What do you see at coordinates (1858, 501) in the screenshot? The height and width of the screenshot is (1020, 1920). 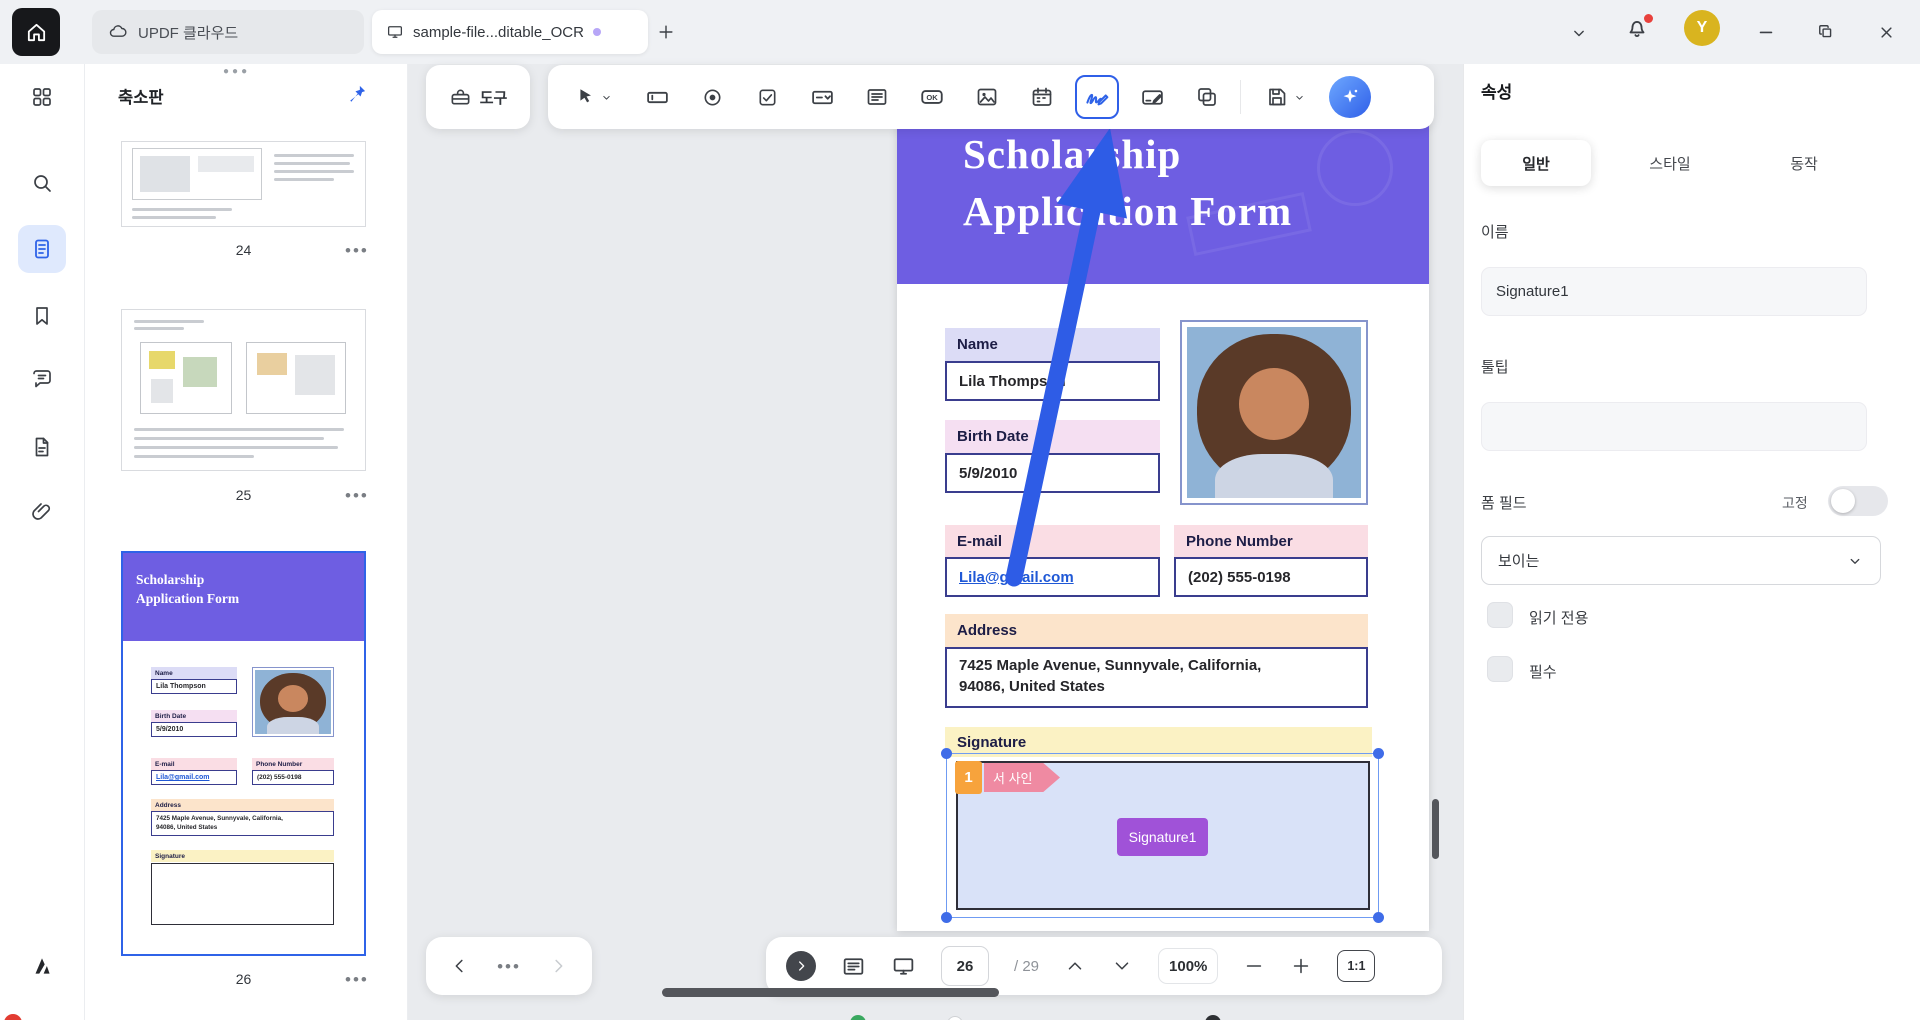 I see `fixed-toggle` at bounding box center [1858, 501].